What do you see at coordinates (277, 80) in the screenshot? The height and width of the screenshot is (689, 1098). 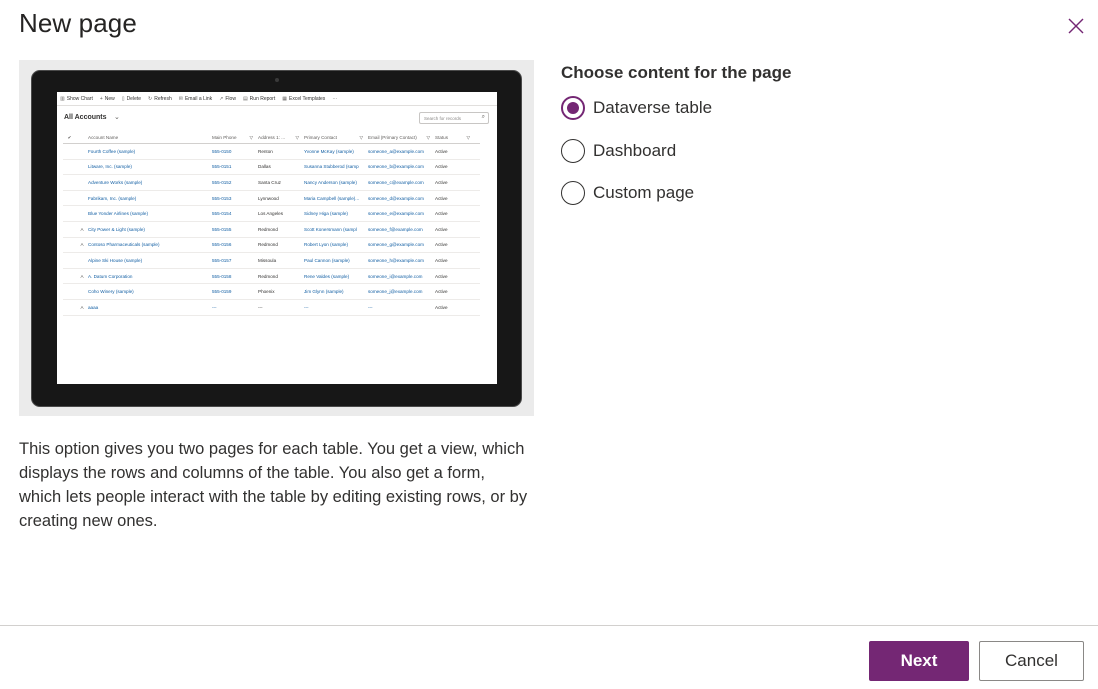 I see `camera-dot` at bounding box center [277, 80].